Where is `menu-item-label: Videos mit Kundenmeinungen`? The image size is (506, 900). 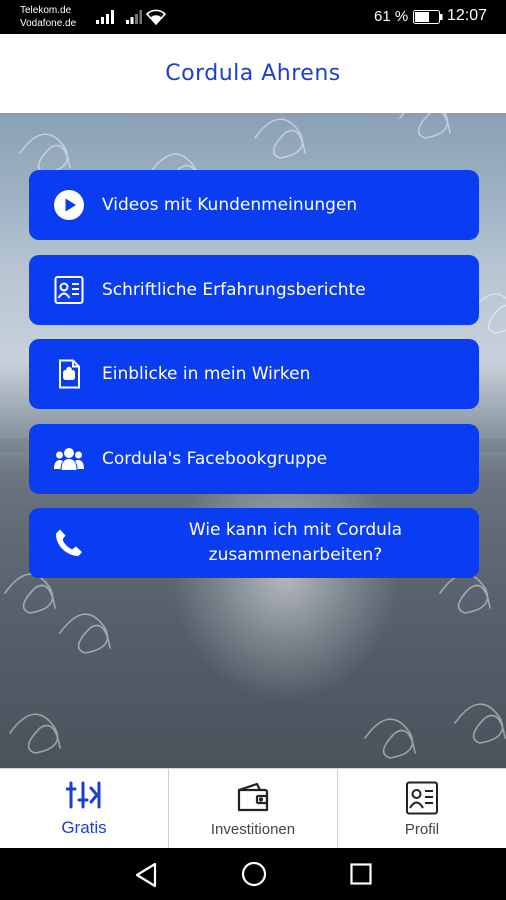 menu-item-label: Videos mit Kundenmeinungen is located at coordinates (230, 205).